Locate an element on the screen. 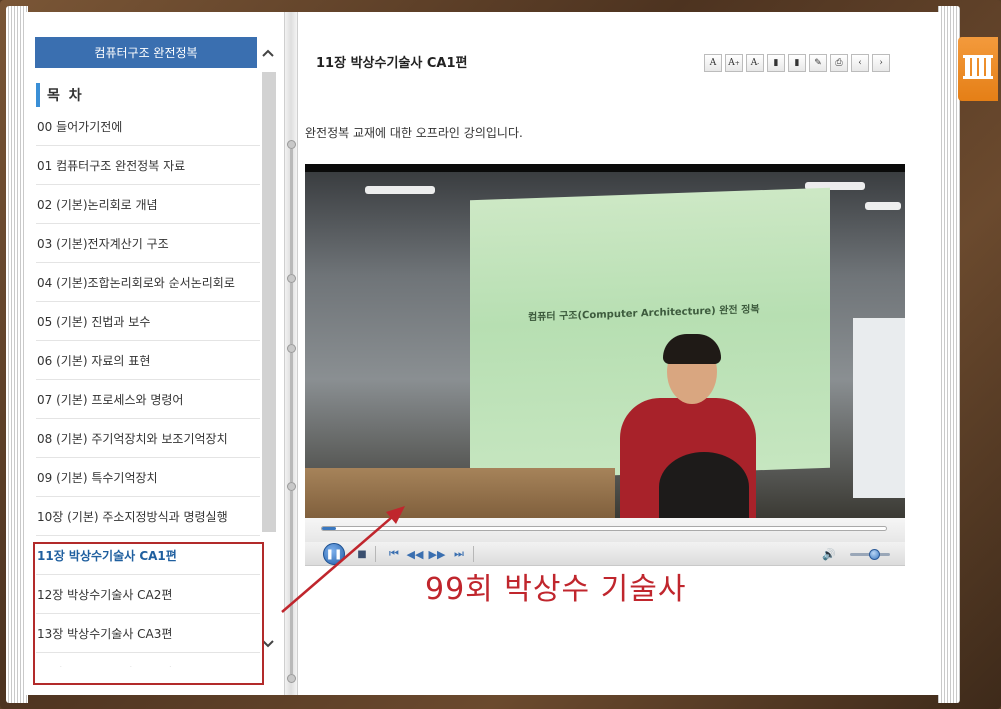 The image size is (1001, 709). mute-button: 🔊 is located at coordinates (829, 554).